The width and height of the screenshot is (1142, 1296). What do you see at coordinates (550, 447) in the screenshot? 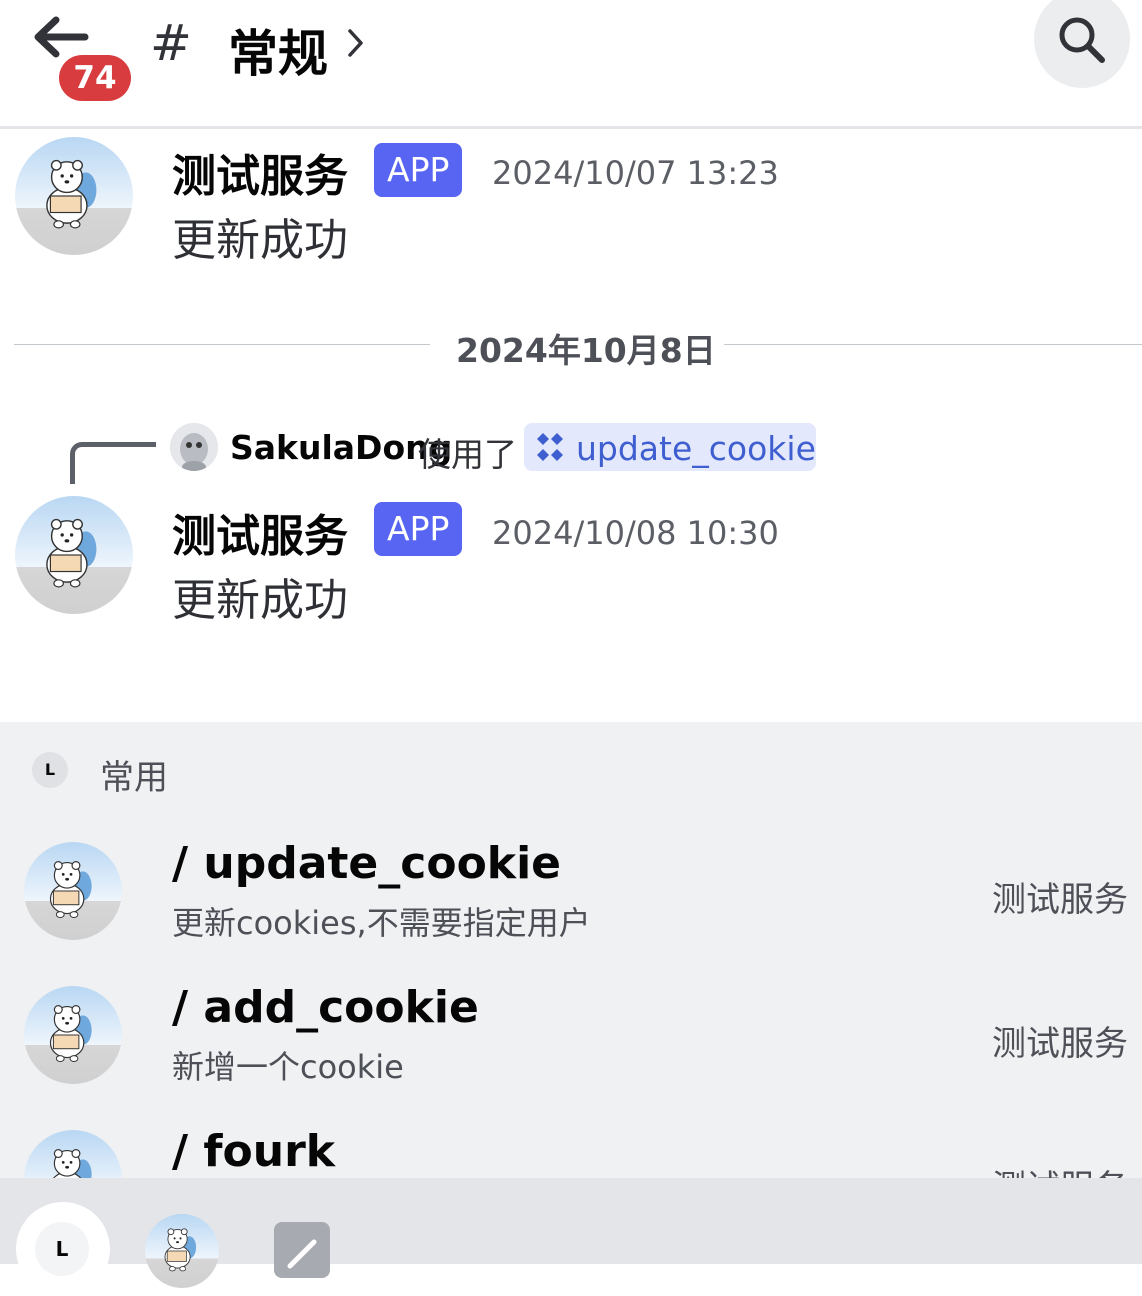
I see `app-command-icon` at bounding box center [550, 447].